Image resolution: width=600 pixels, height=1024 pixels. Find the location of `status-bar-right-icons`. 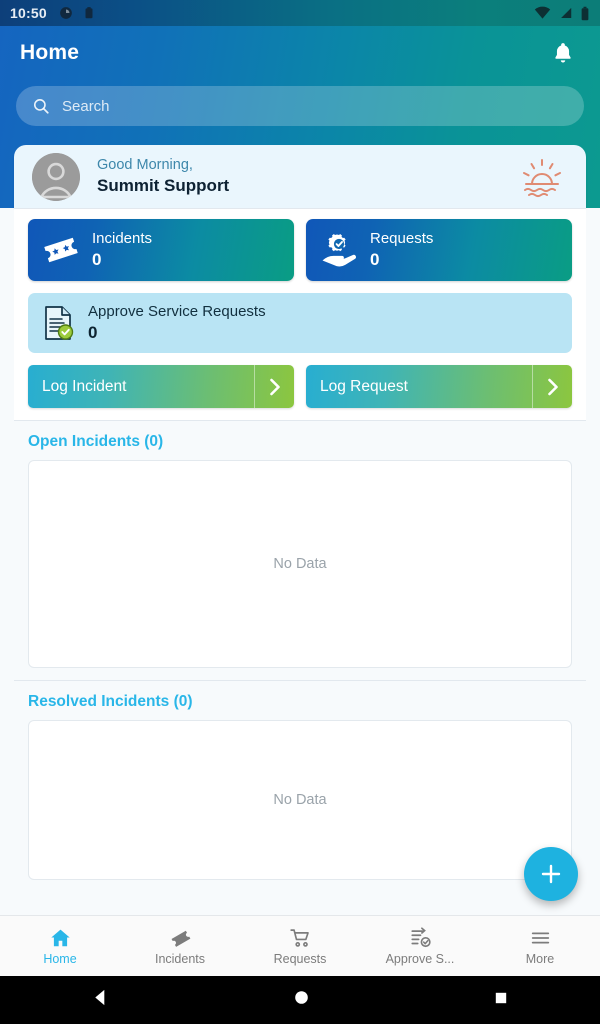

status-bar-right-icons is located at coordinates (562, 13).